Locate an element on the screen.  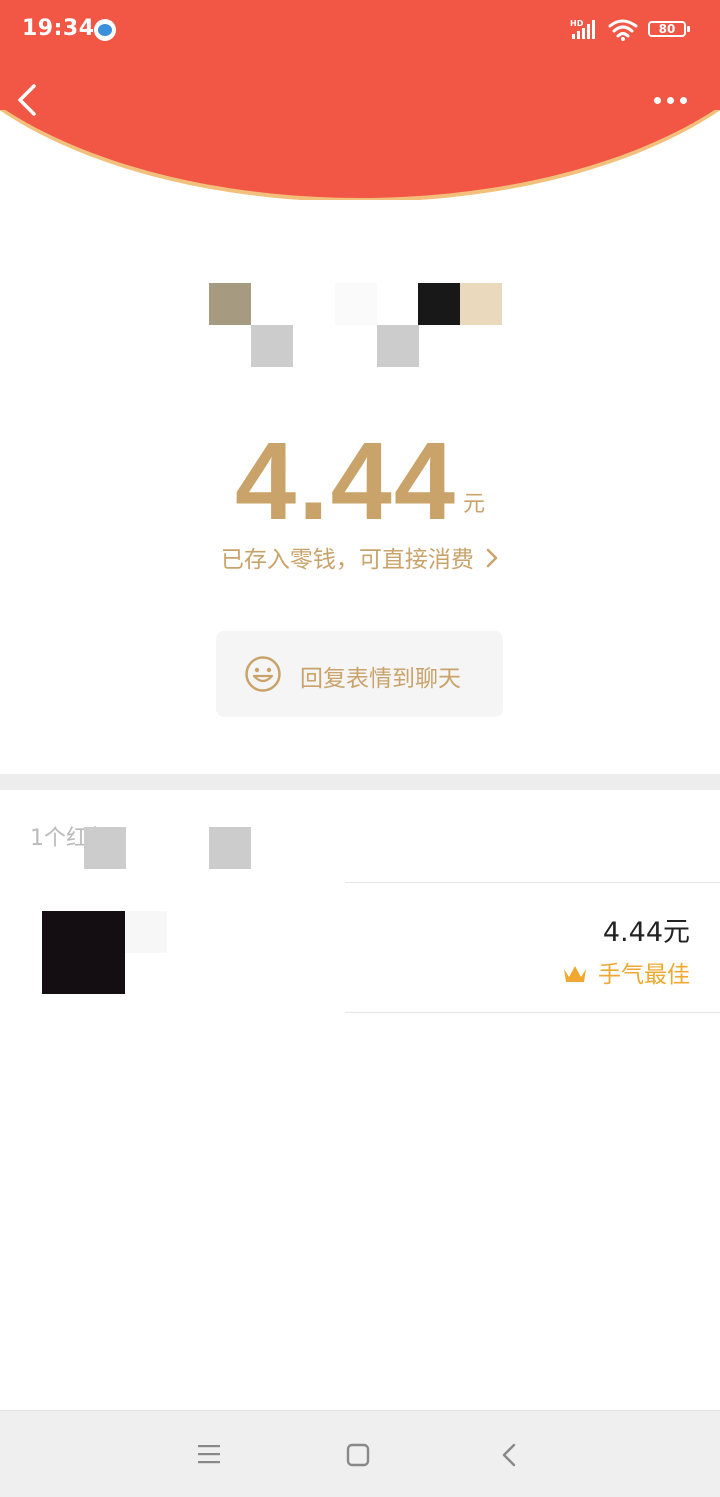
status-bar: 19:34 HD 80 is located at coordinates (360, 30).